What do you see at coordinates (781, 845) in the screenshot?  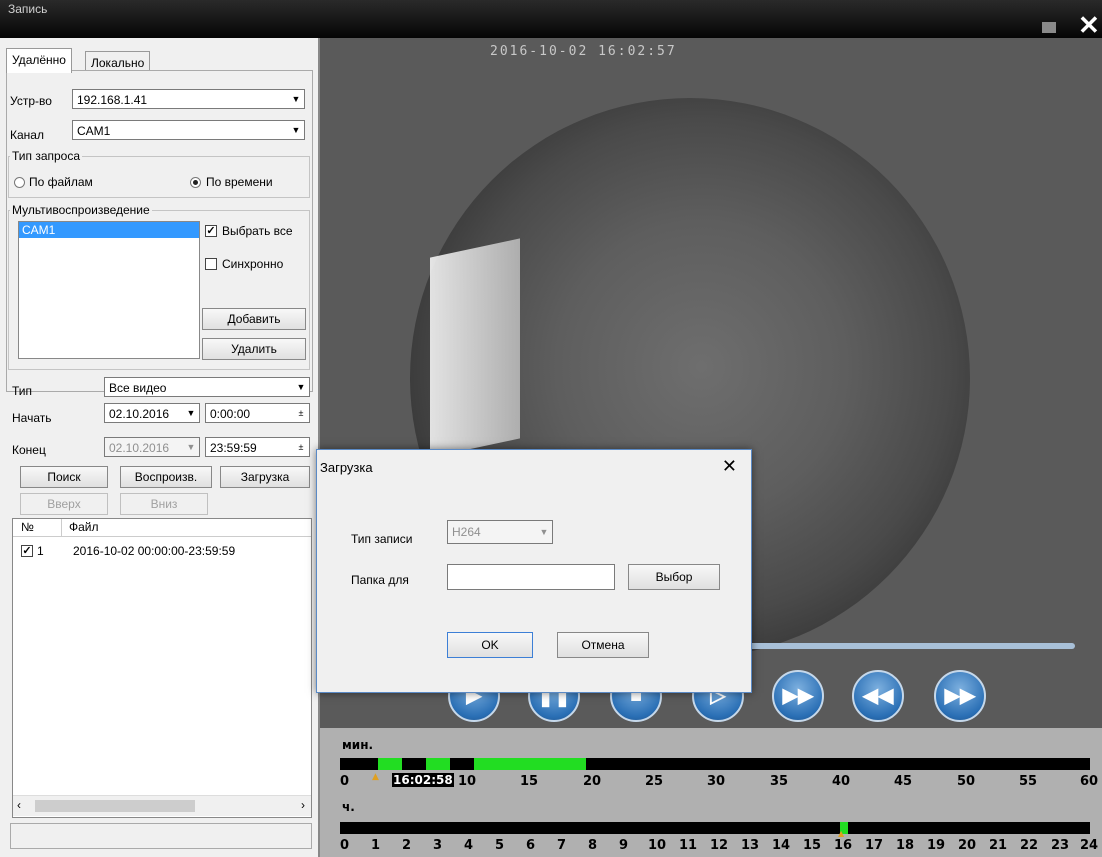 I see `hour-tick: 14` at bounding box center [781, 845].